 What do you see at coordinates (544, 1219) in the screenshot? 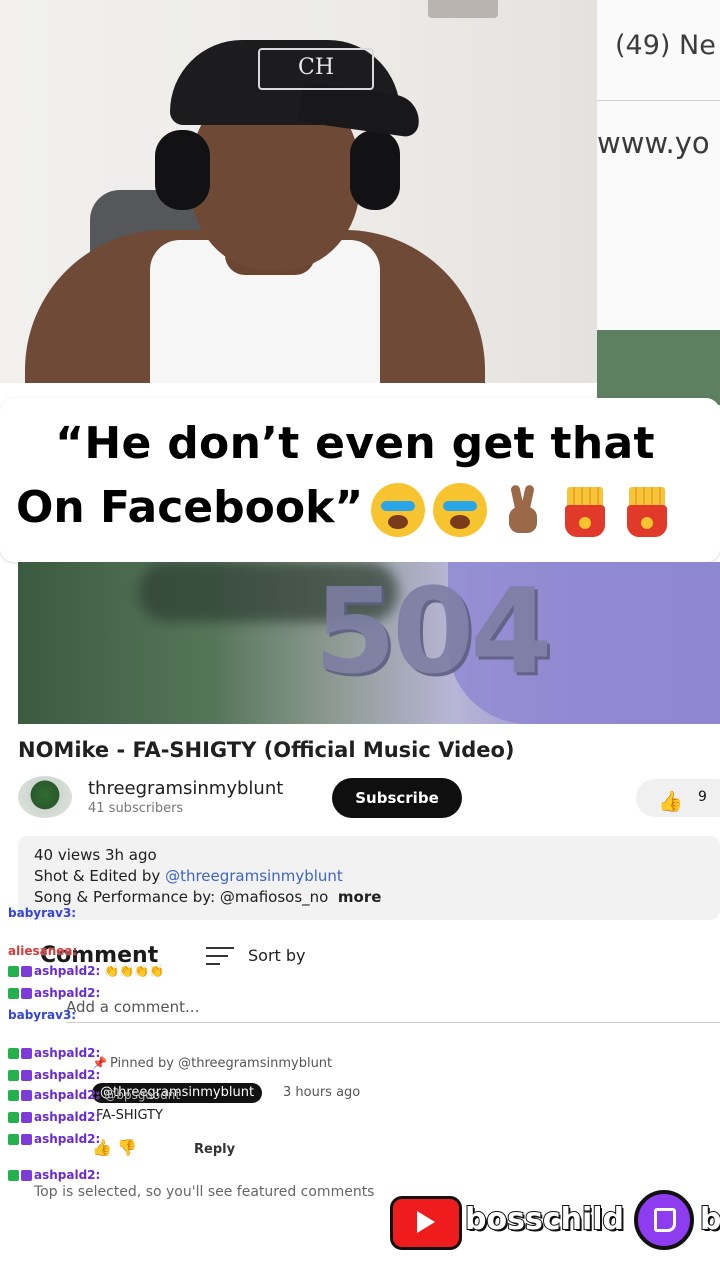
I see `social-handle: bosschild` at bounding box center [544, 1219].